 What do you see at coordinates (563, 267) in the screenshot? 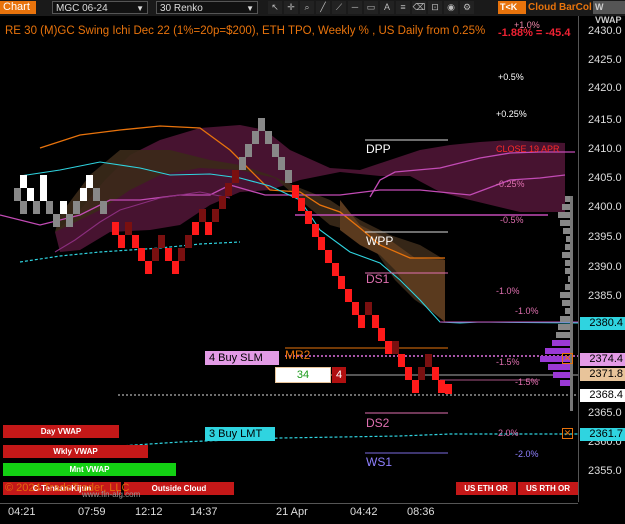
I see `volume-profile` at bounding box center [563, 267].